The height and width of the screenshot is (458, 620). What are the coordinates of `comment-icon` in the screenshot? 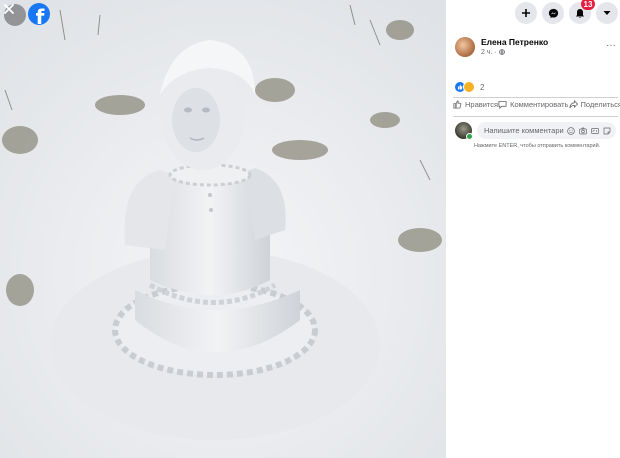 It's located at (502, 104).